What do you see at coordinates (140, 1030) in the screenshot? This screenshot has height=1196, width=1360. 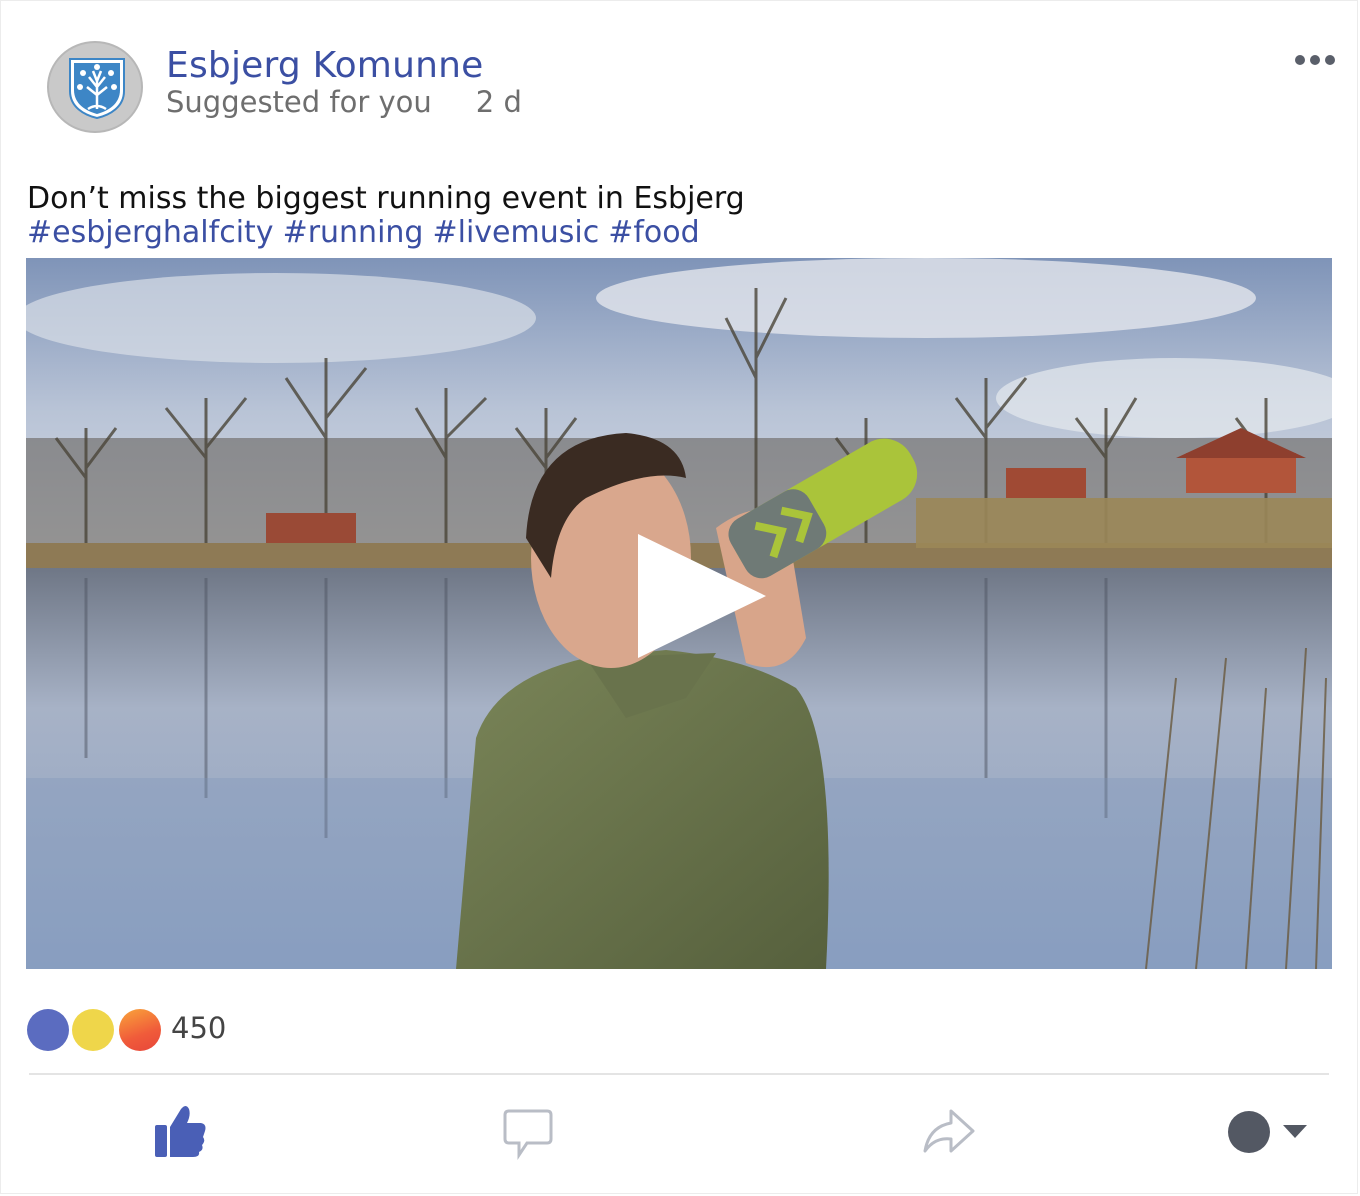 I see `wow-reaction-icon` at bounding box center [140, 1030].